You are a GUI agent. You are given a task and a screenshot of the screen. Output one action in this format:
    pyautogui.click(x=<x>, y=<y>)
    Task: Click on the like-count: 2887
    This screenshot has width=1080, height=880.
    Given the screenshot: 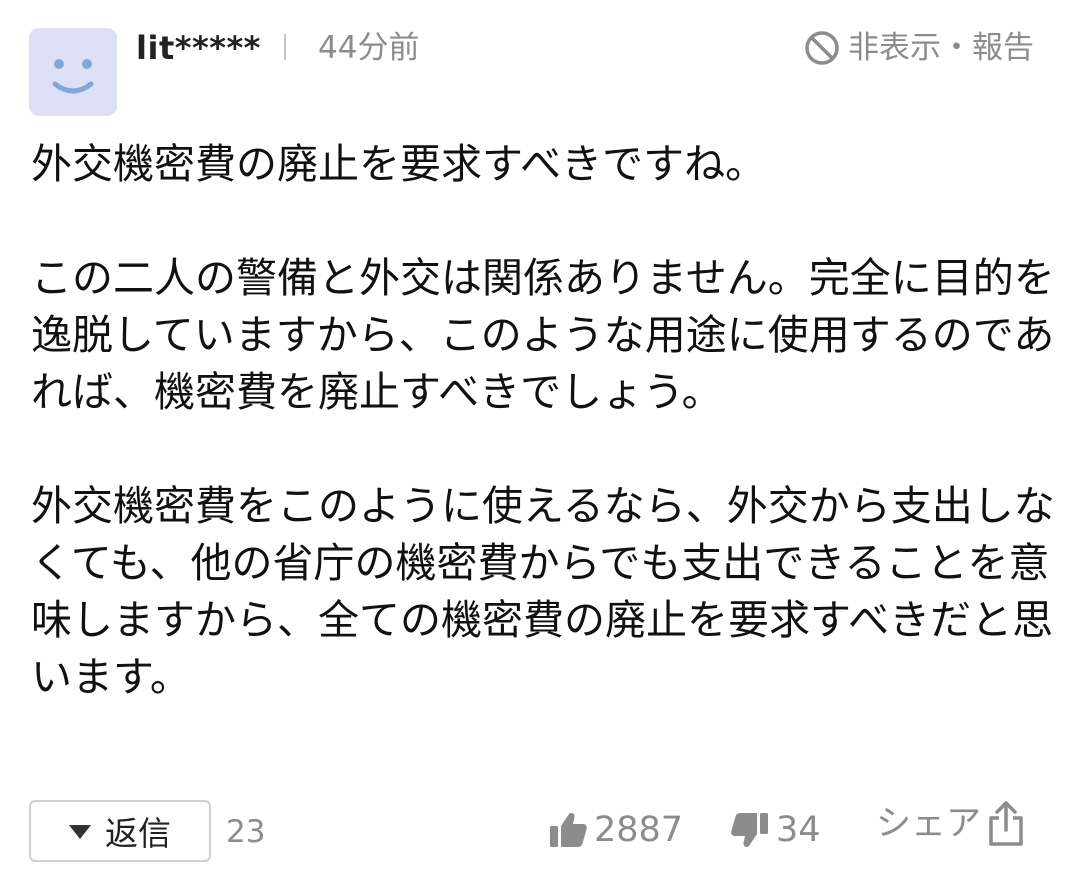 What is the action you would take?
    pyautogui.click(x=639, y=830)
    